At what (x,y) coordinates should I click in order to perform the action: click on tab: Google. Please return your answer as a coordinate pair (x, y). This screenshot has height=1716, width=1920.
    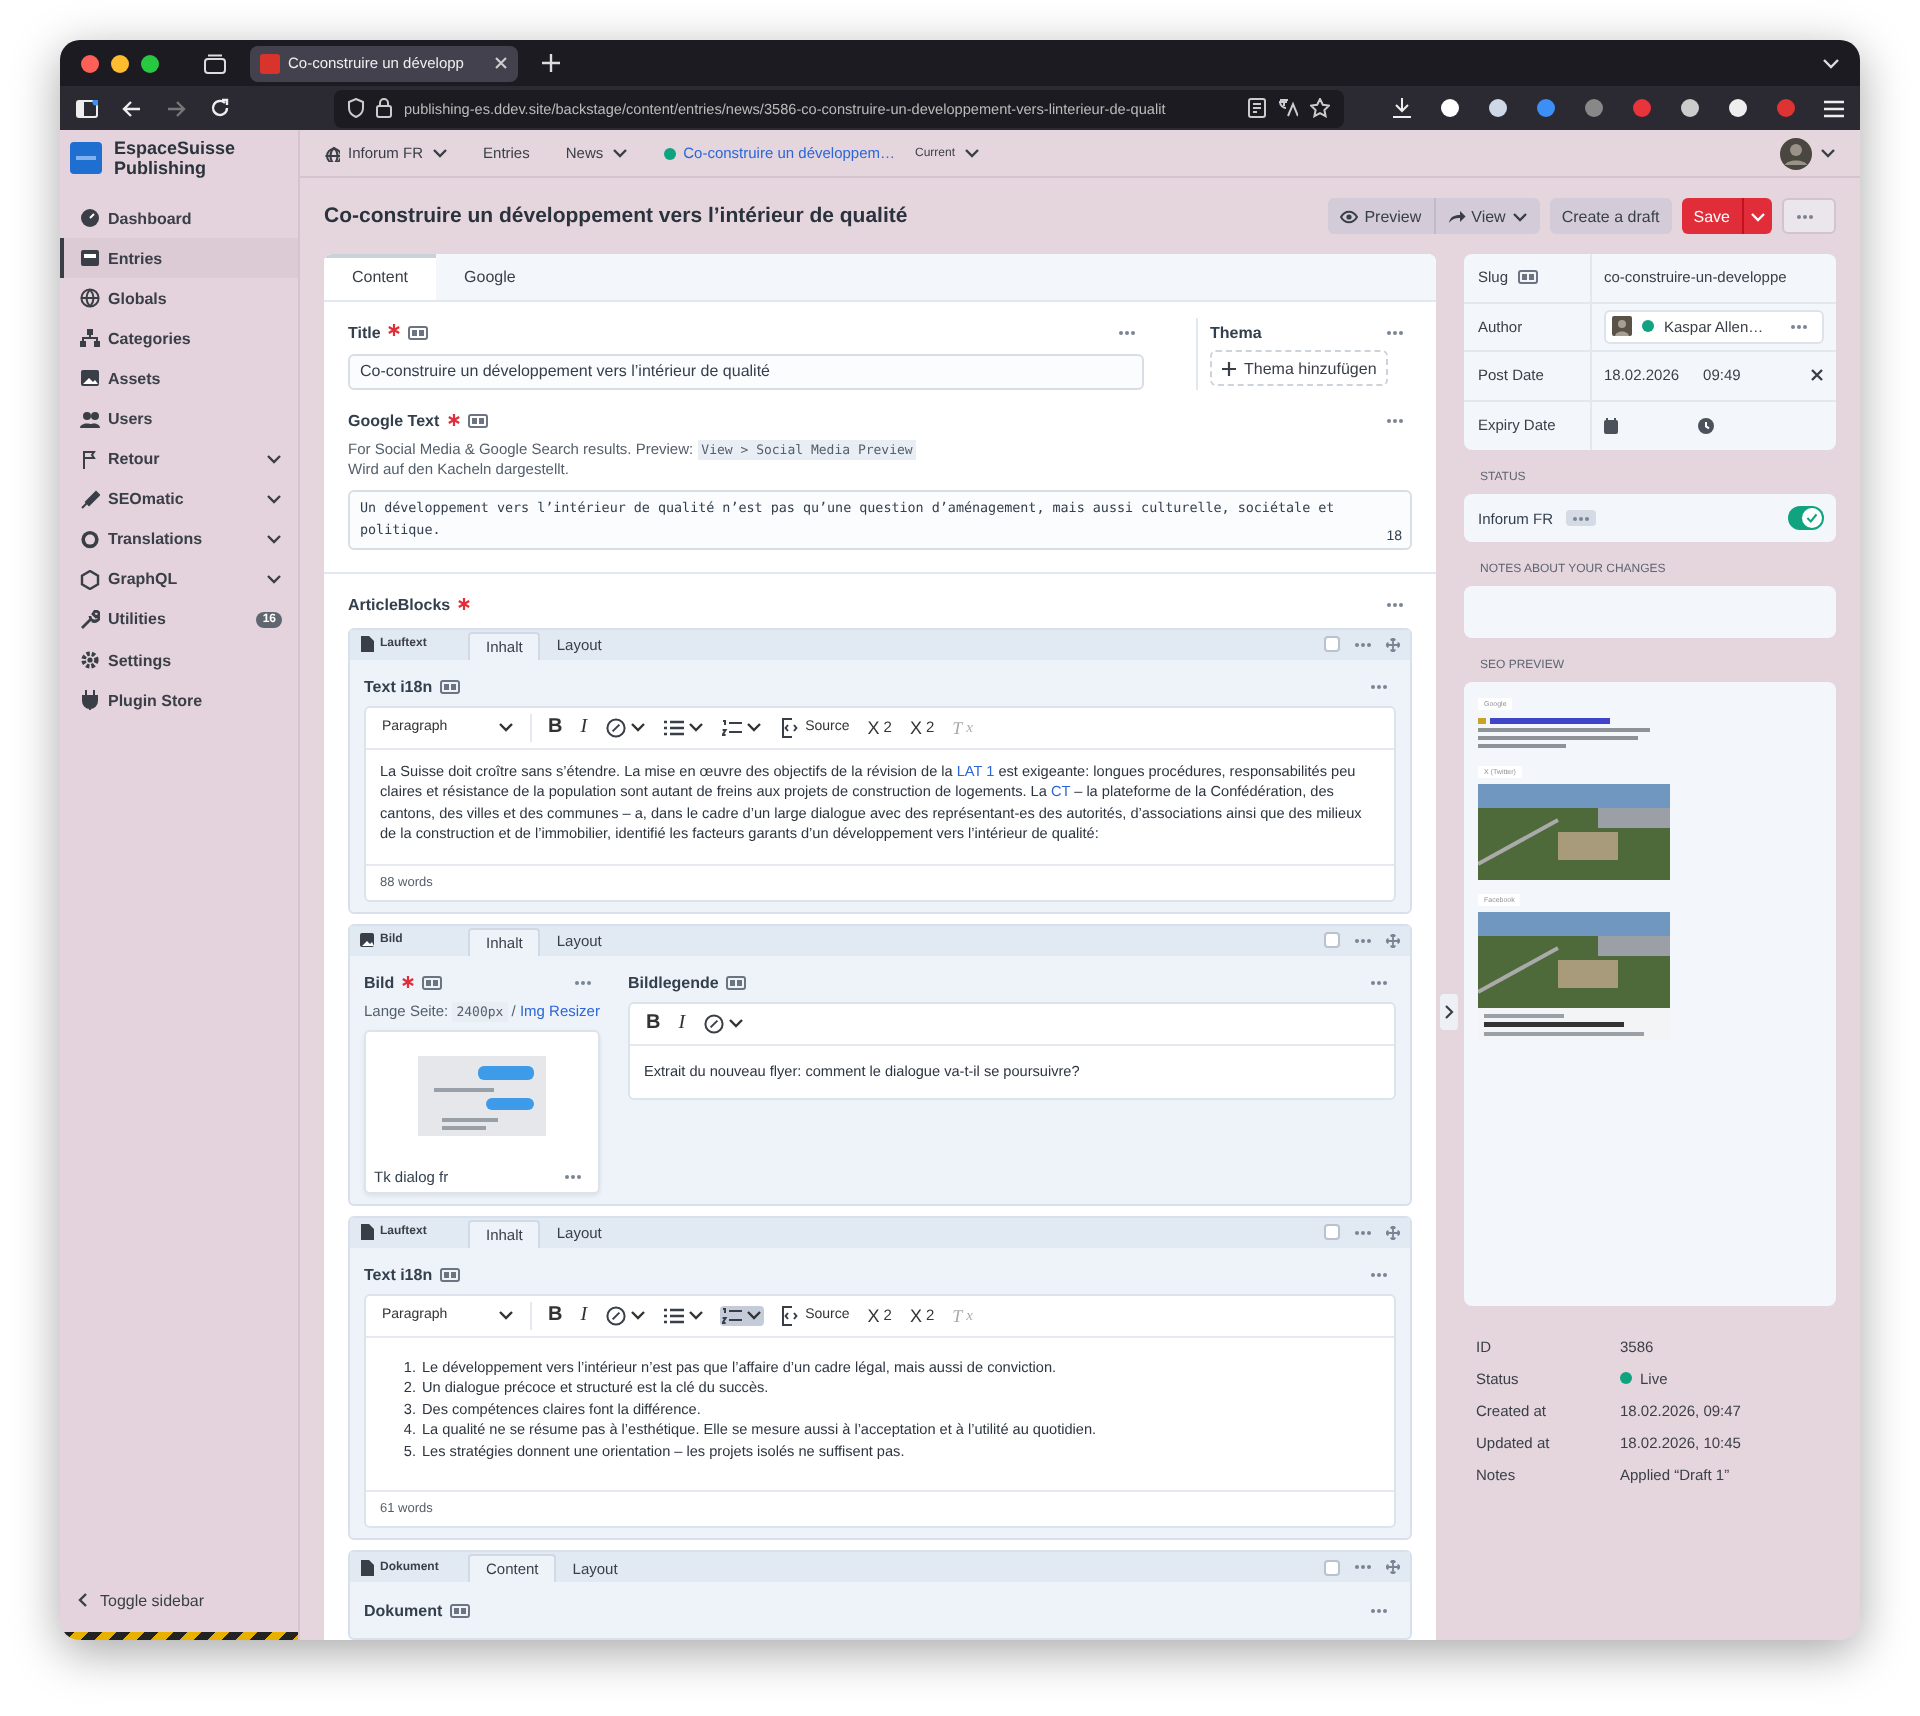
    Looking at the image, I should click on (490, 277).